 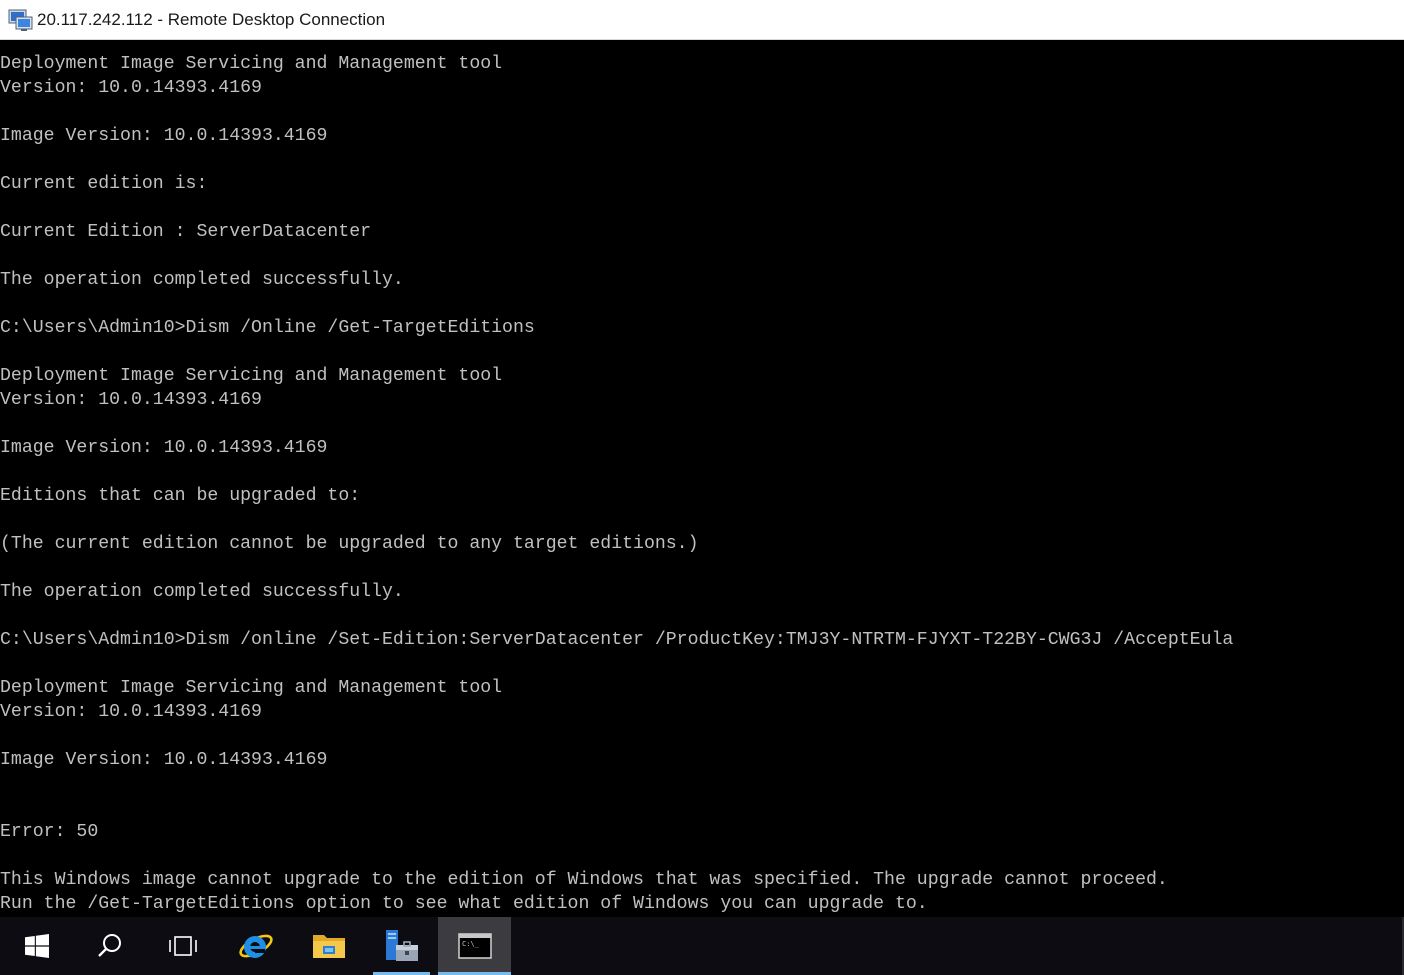 I want to click on folder-icon, so click(x=329, y=946).